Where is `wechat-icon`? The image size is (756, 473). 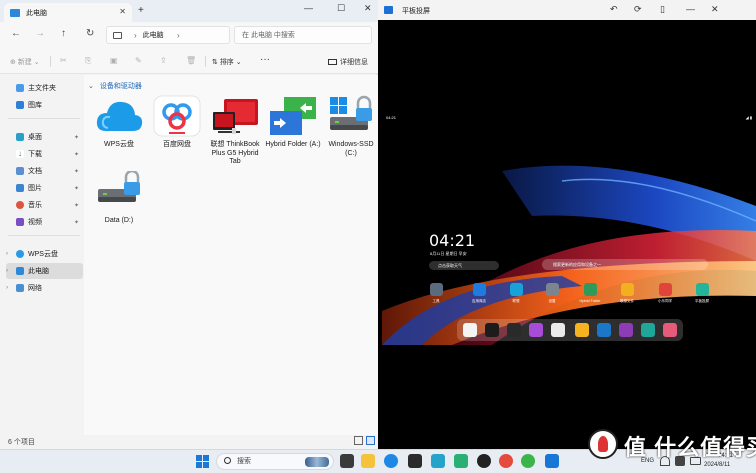 wechat-icon is located at coordinates (528, 461).